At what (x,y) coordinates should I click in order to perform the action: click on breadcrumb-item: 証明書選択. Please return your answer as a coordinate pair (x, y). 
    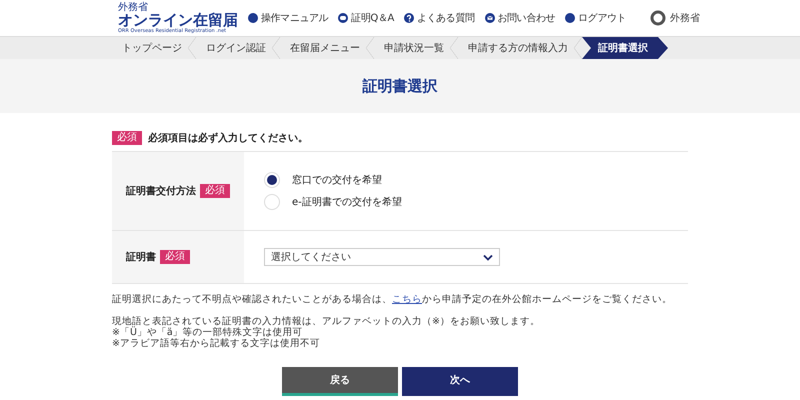
    Looking at the image, I should click on (625, 48).